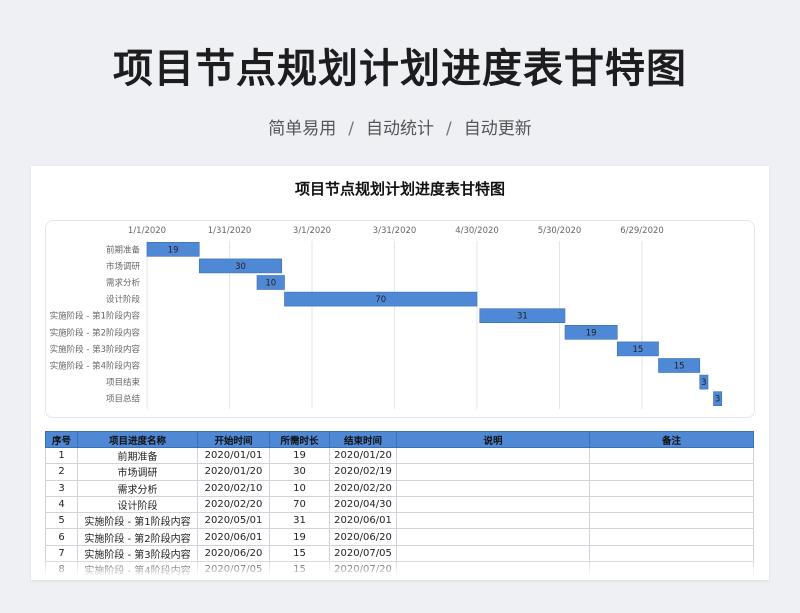 The width and height of the screenshot is (800, 613). I want to click on table-cell: 1, so click(61, 455).